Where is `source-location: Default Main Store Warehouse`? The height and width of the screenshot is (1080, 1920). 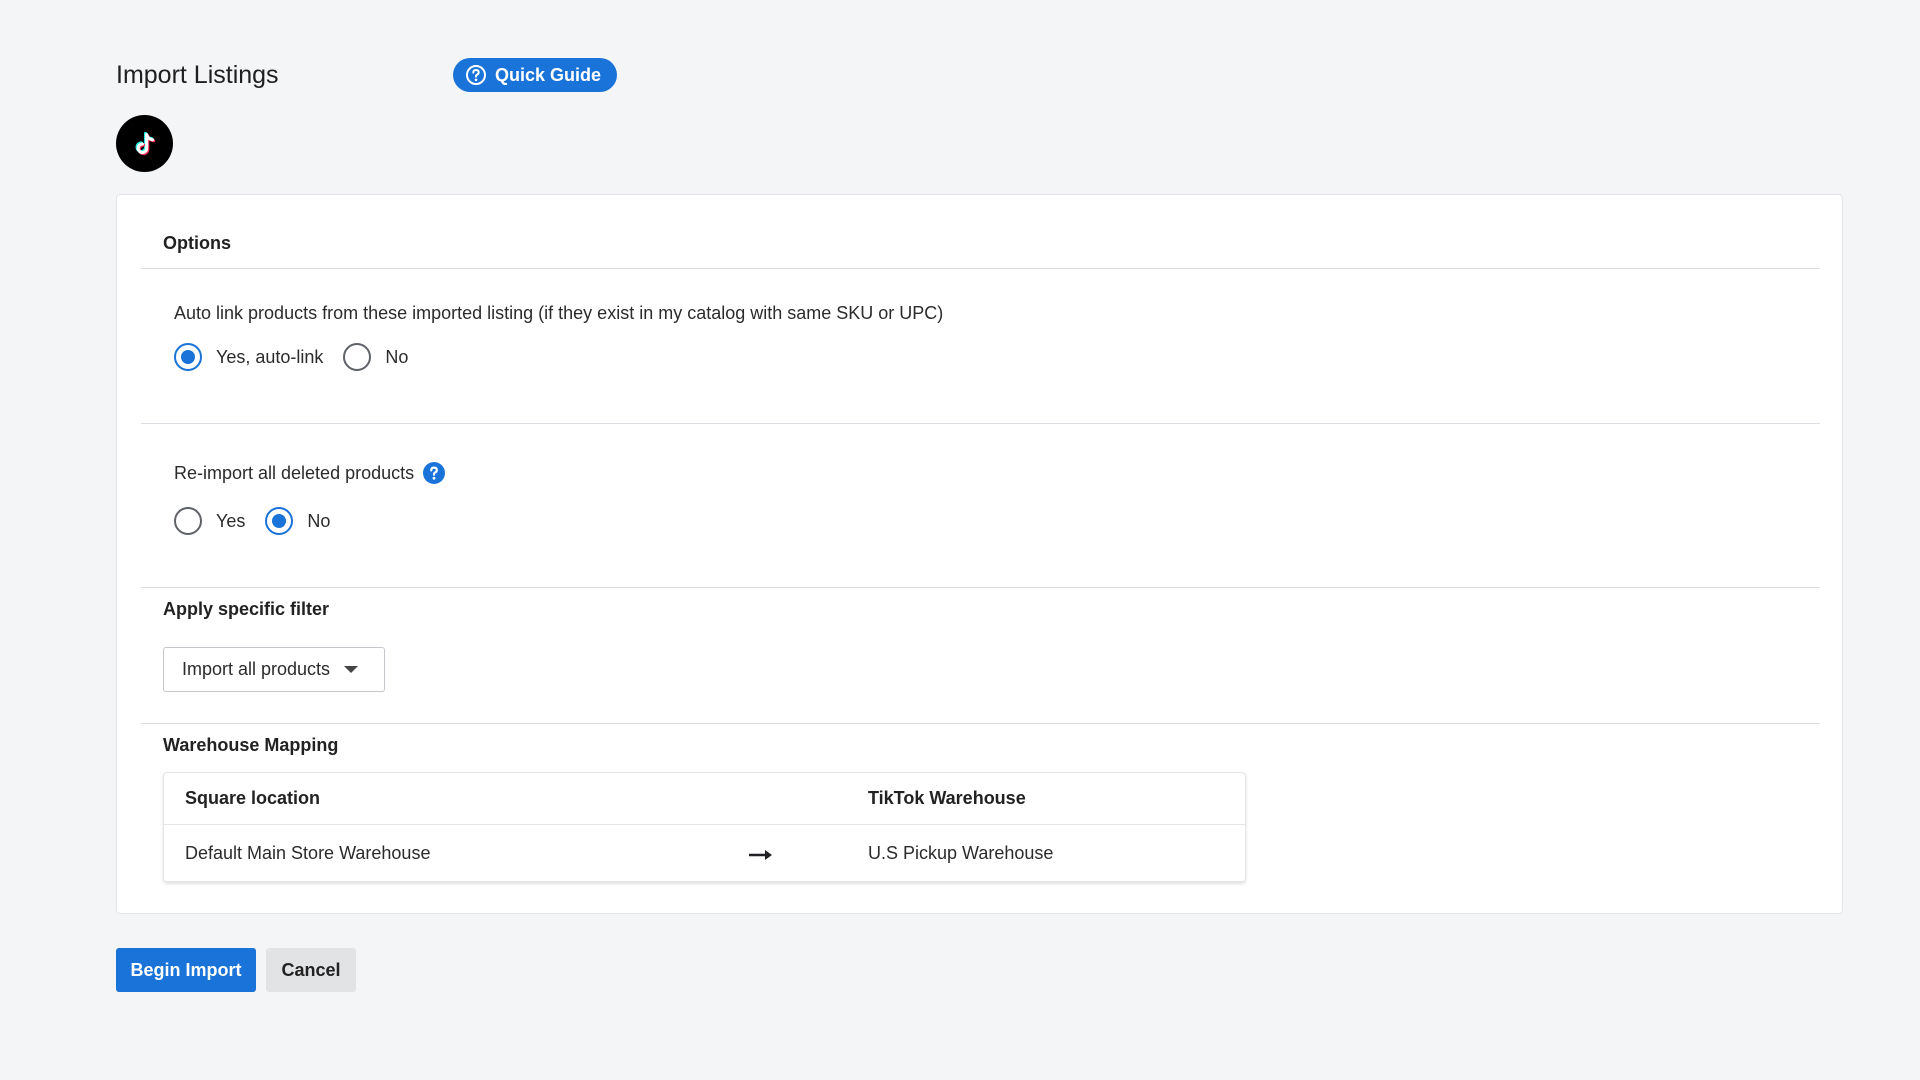
source-location: Default Main Store Warehouse is located at coordinates (308, 852).